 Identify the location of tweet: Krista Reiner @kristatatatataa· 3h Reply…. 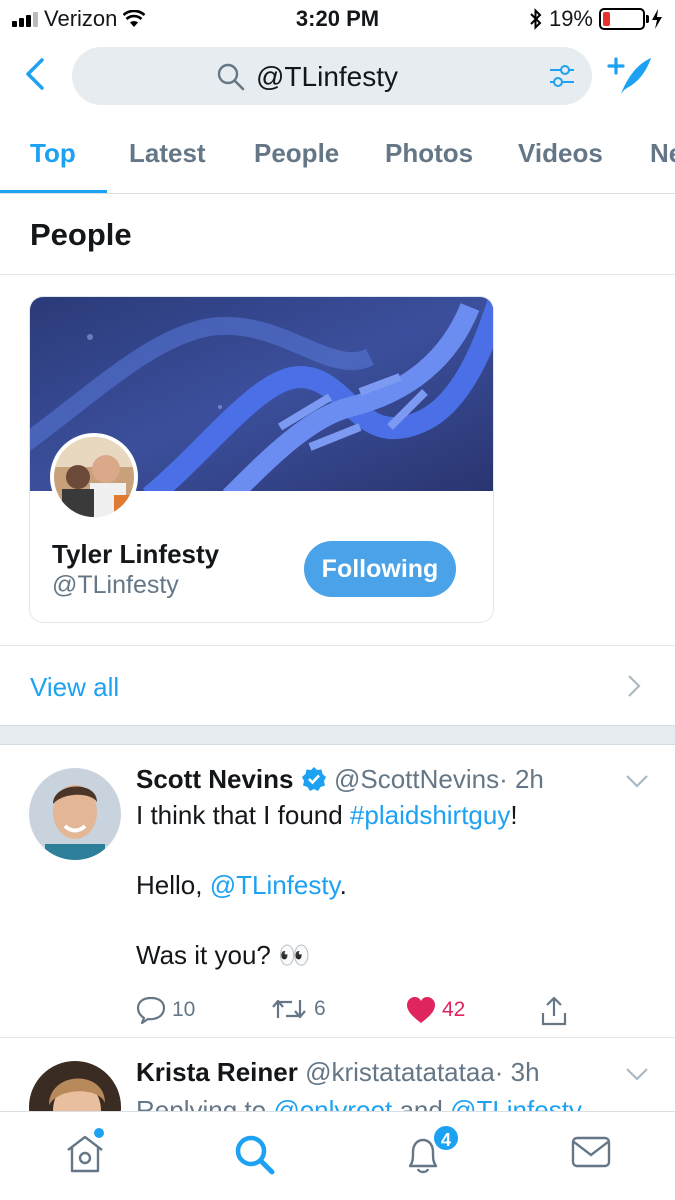
(337, 1075).